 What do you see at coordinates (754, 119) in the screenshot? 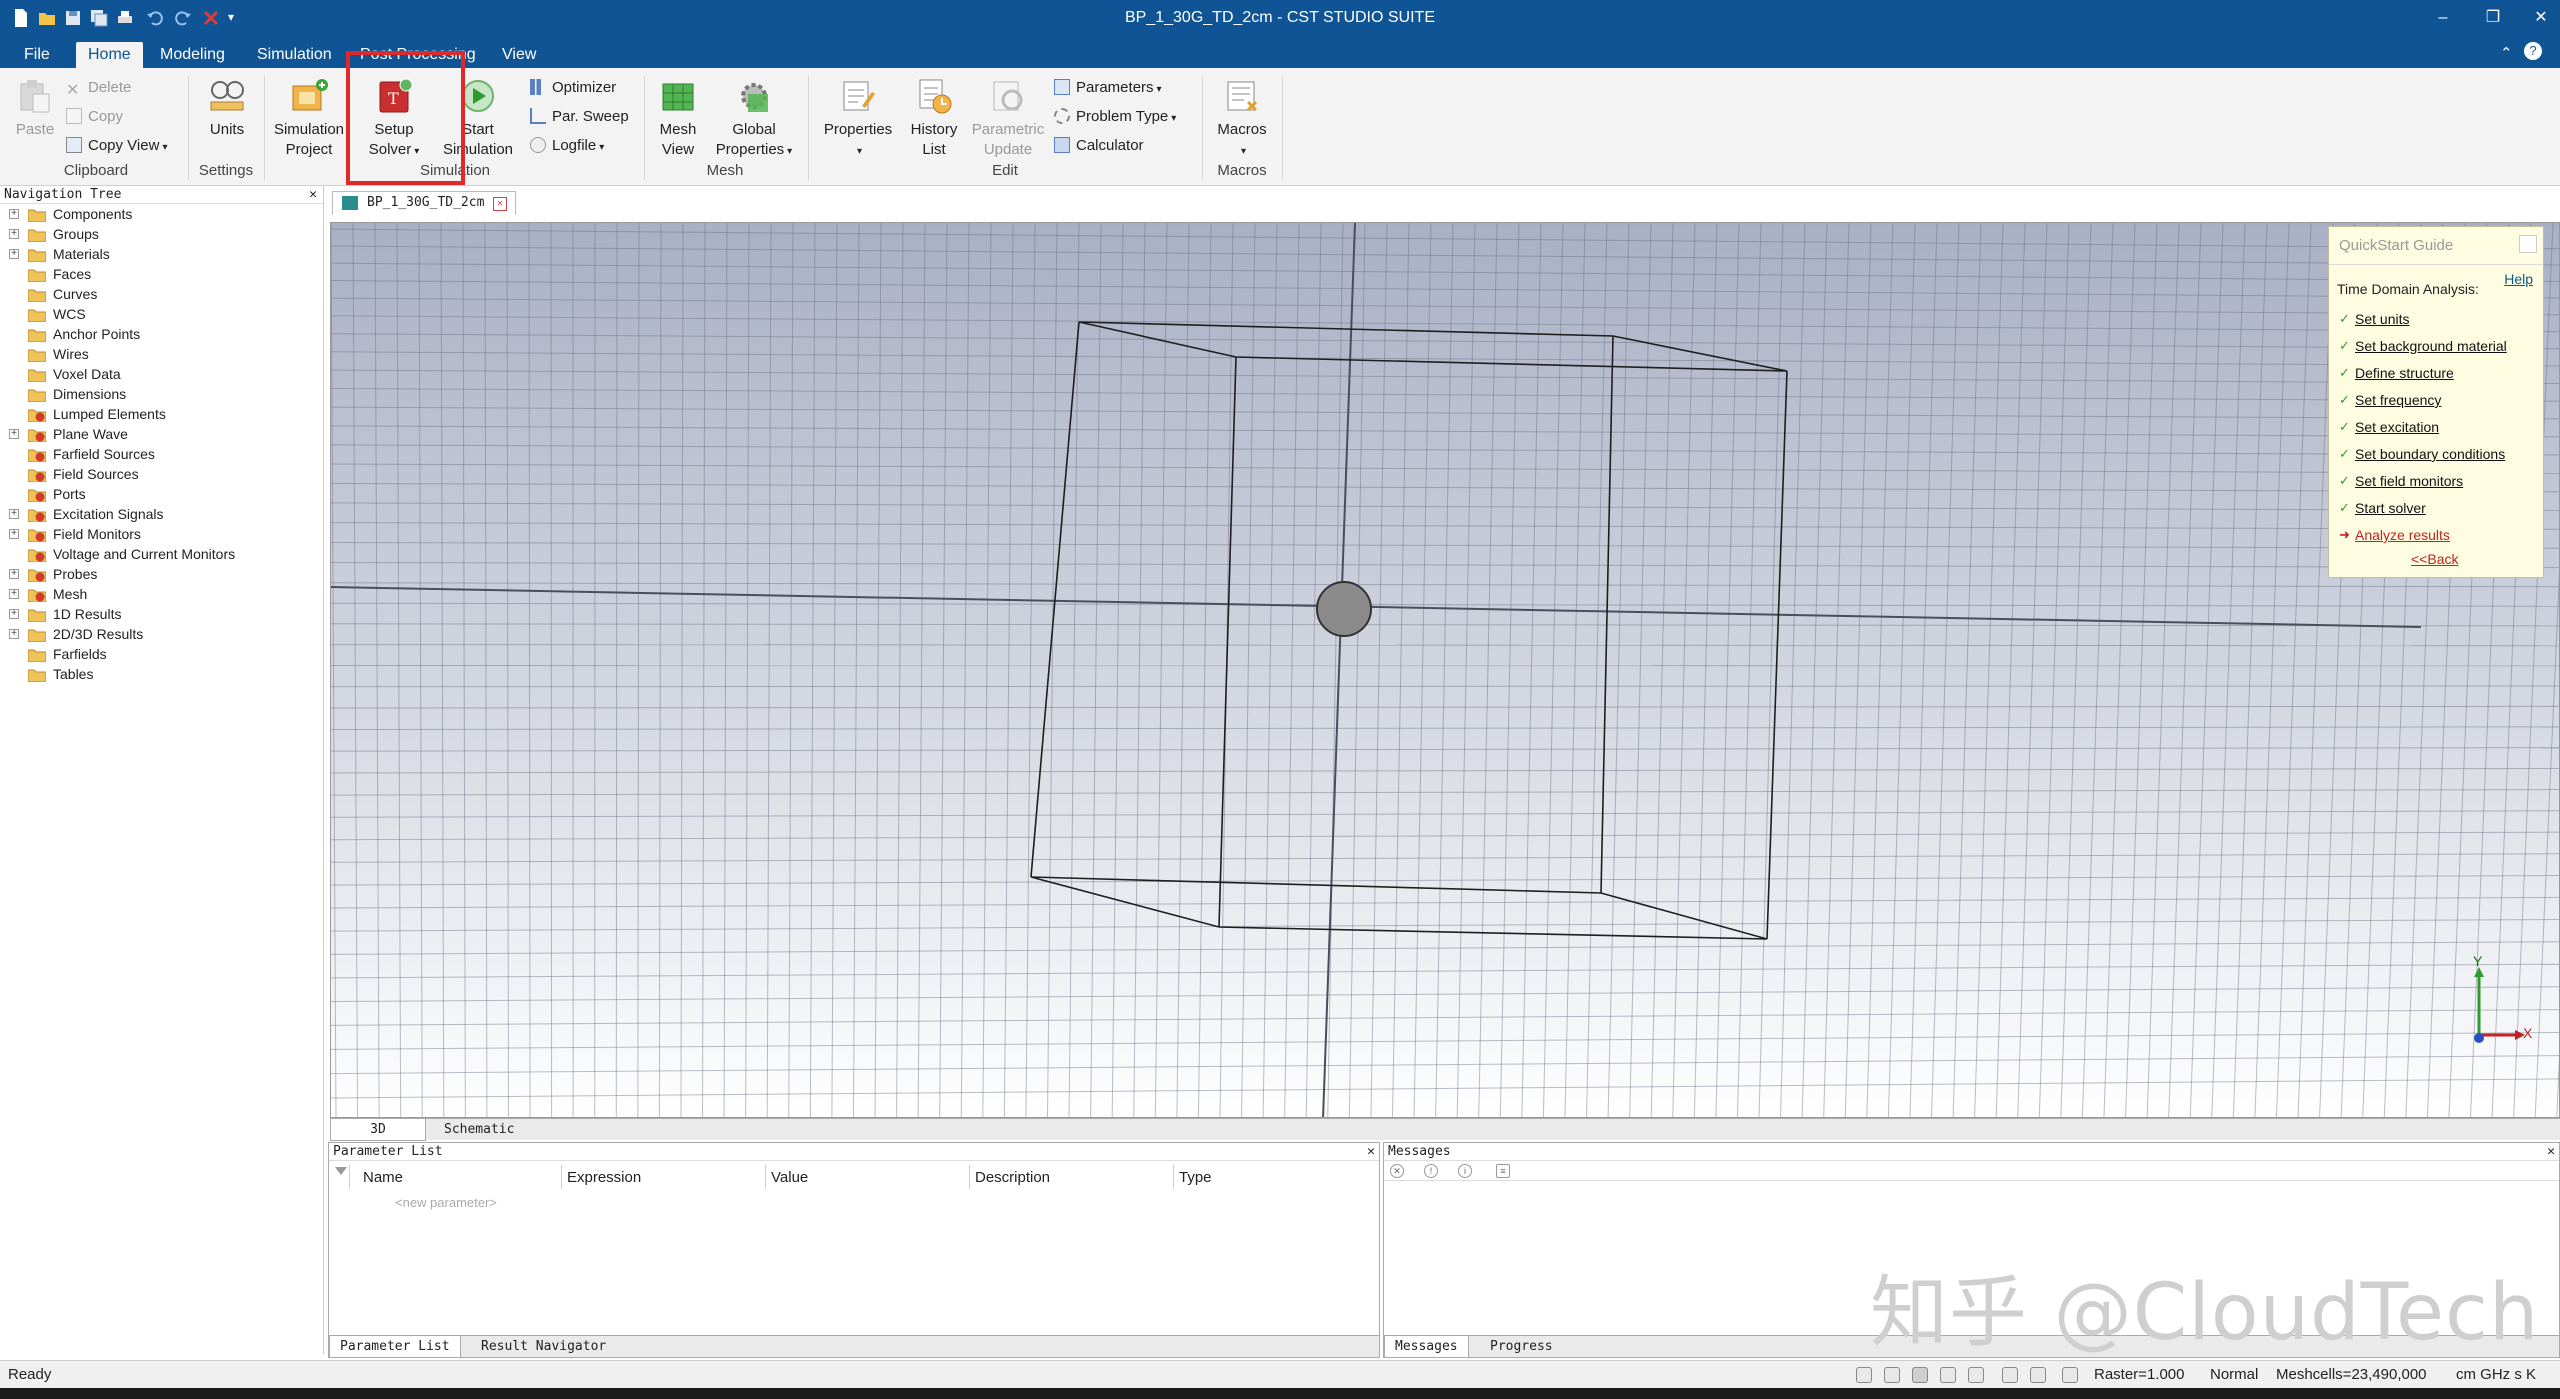
I see `global-properties-button: Global Properties▾` at bounding box center [754, 119].